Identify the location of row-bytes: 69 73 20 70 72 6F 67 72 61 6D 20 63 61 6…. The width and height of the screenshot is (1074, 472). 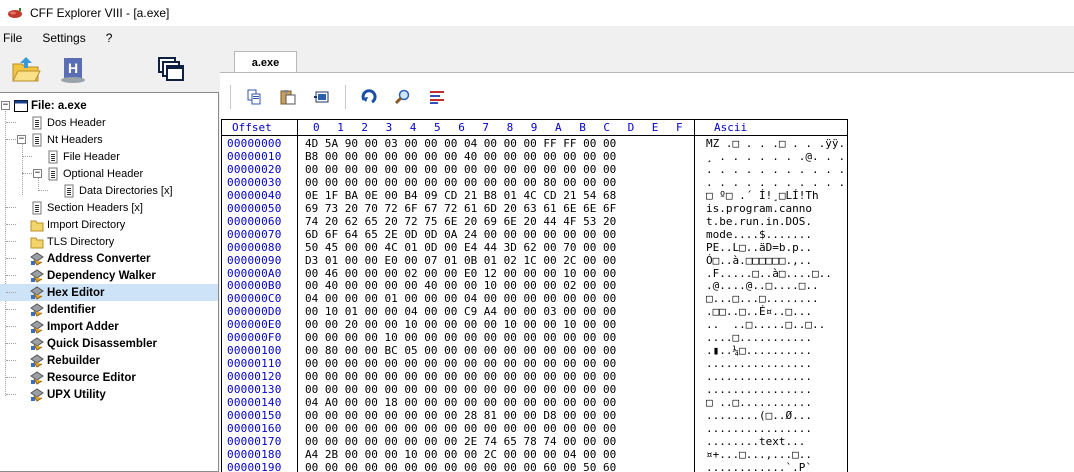
(460, 208).